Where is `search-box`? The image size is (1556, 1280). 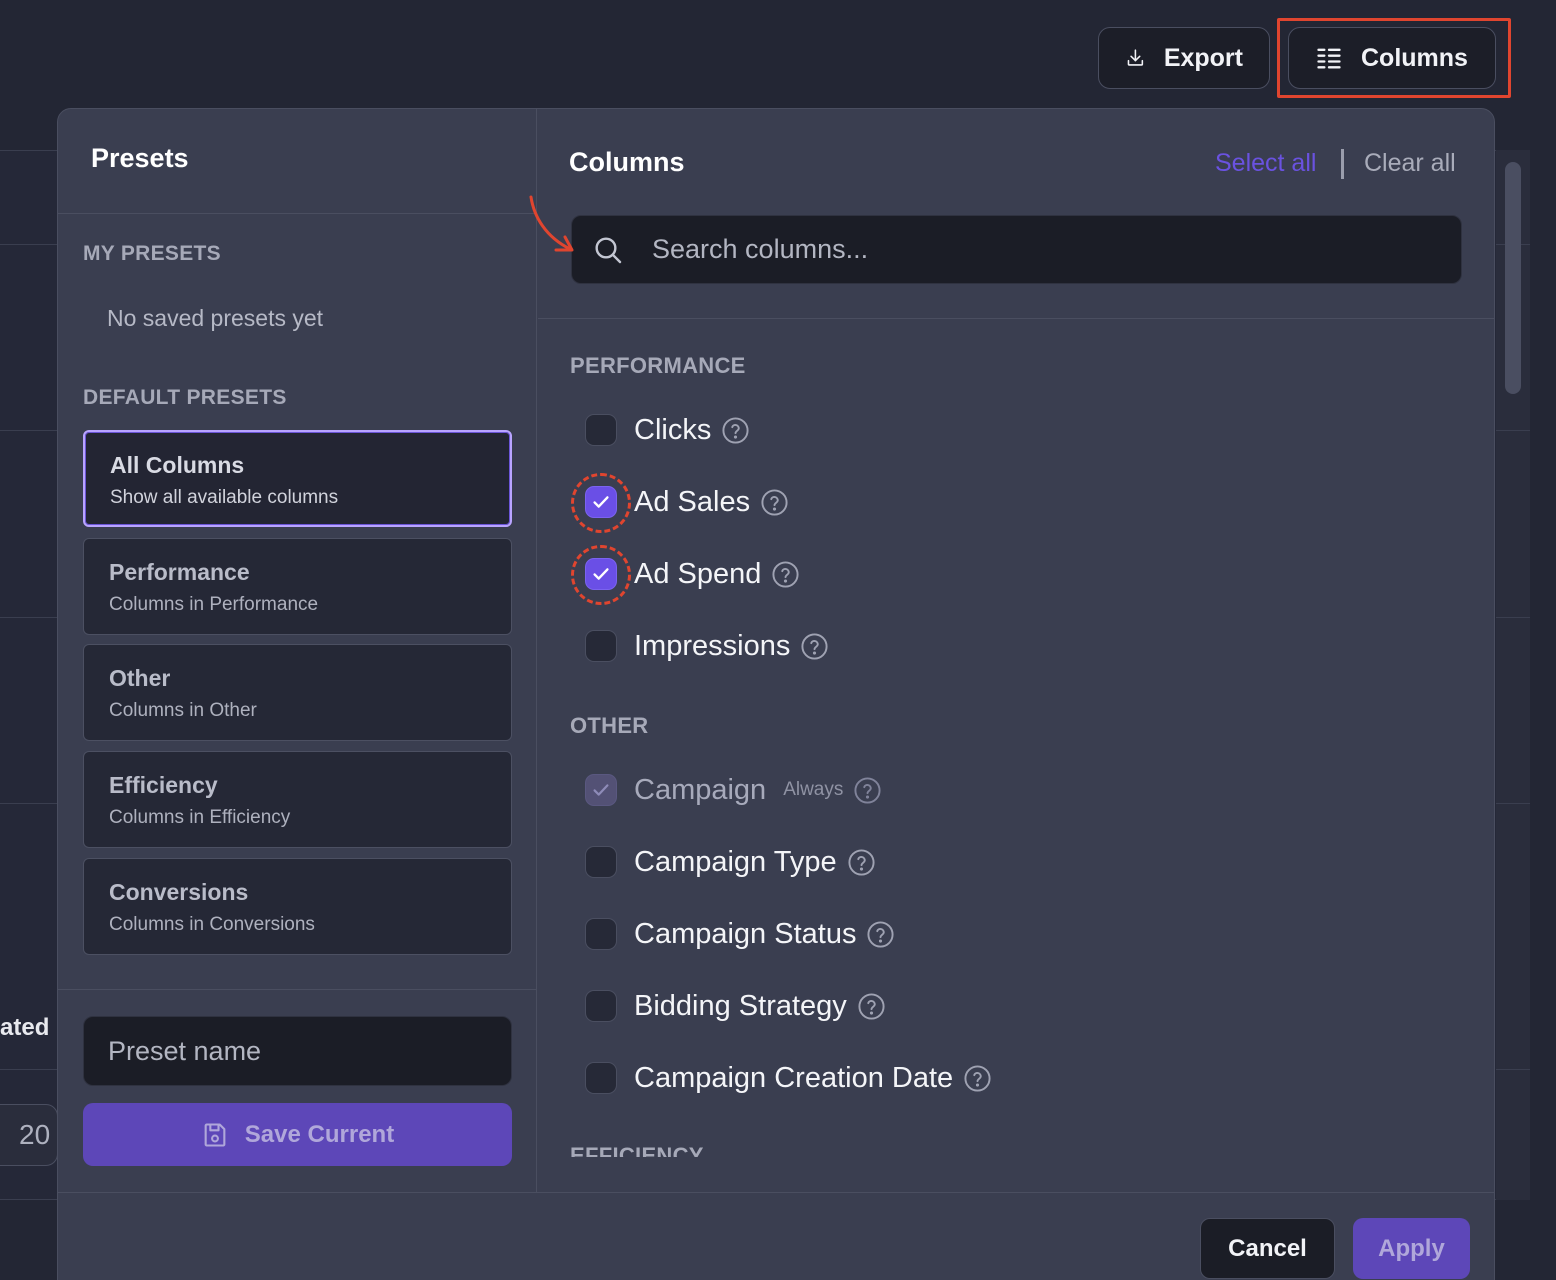 search-box is located at coordinates (1016, 249).